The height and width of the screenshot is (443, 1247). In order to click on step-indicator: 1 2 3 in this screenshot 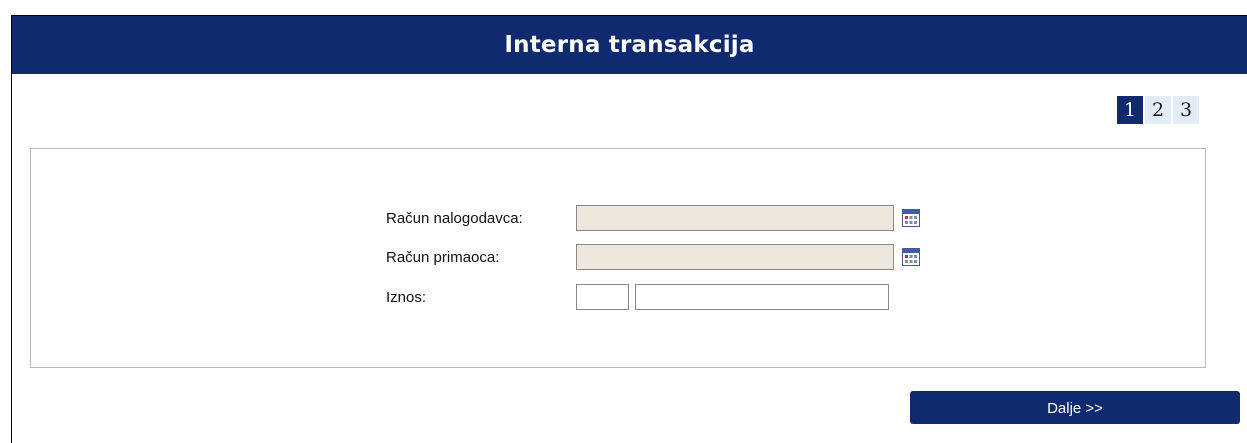, I will do `click(1158, 110)`.